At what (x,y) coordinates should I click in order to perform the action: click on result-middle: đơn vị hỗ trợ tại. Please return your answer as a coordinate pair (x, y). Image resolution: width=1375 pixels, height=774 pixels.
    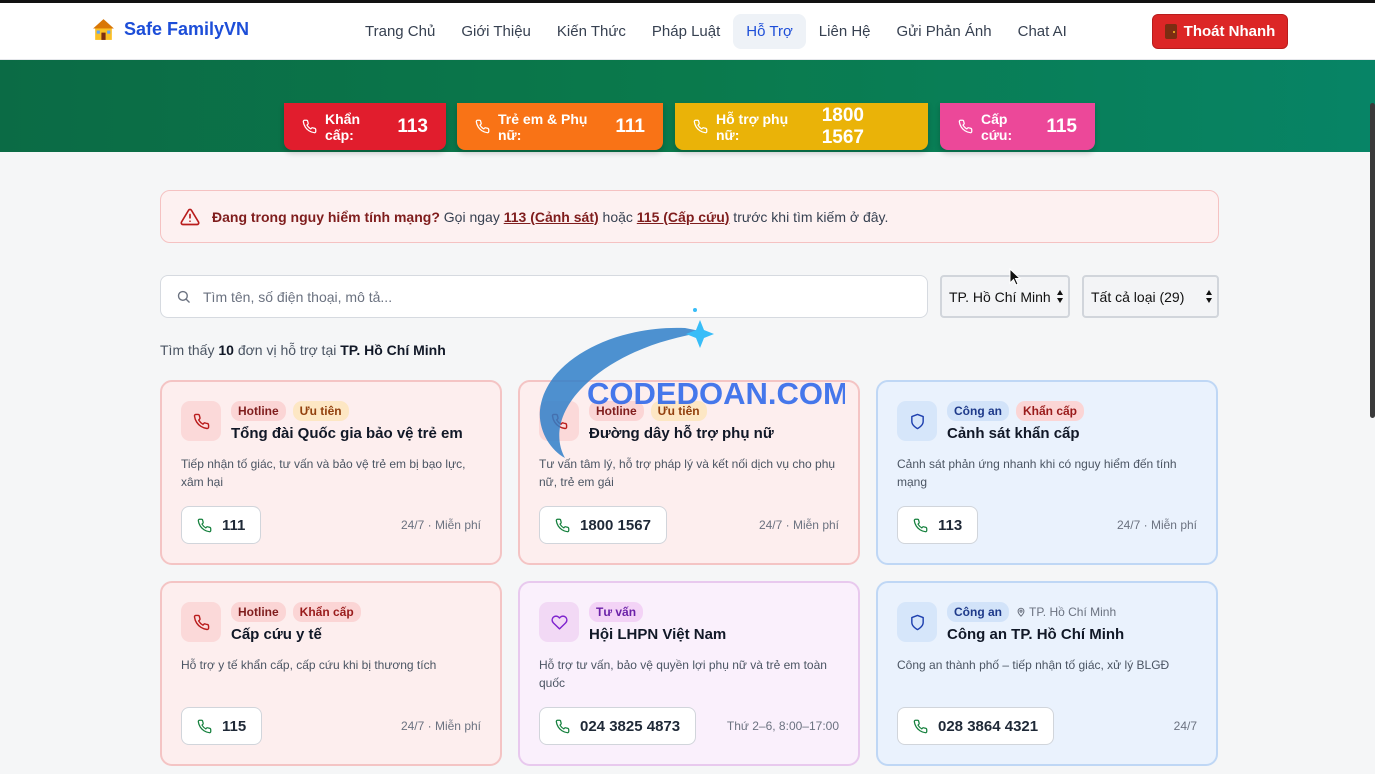
    Looking at the image, I should click on (287, 350).